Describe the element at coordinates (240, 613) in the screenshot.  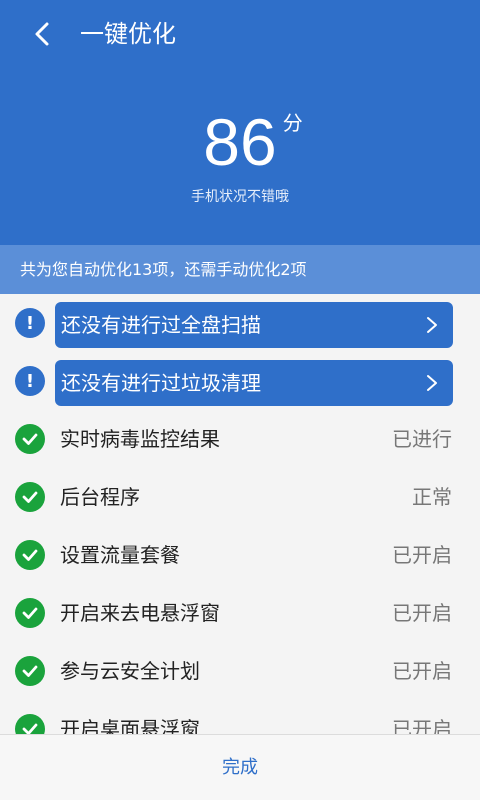
I see `list-item: 开启来去电悬浮窗 已开启` at that location.